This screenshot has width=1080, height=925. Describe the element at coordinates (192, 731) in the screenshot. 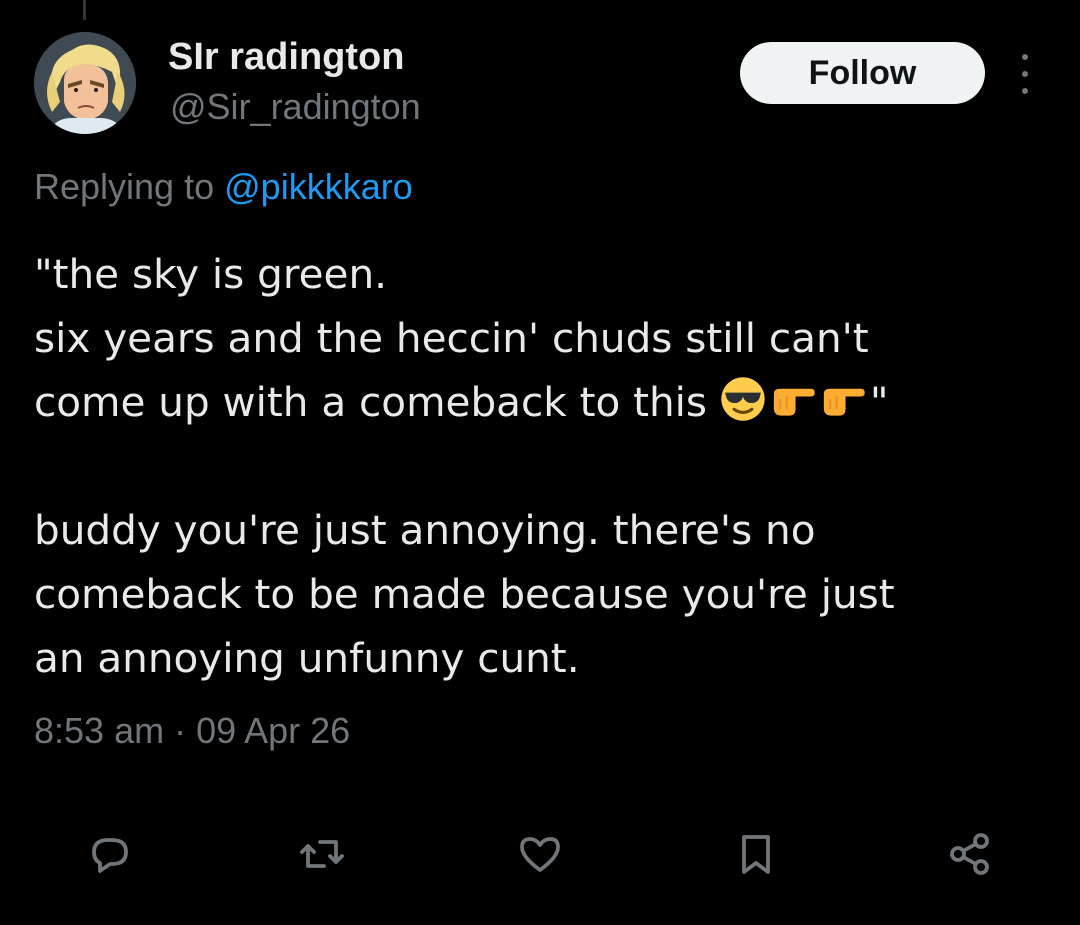

I see `timestamp: 8:53 am · 09 Apr 26` at that location.